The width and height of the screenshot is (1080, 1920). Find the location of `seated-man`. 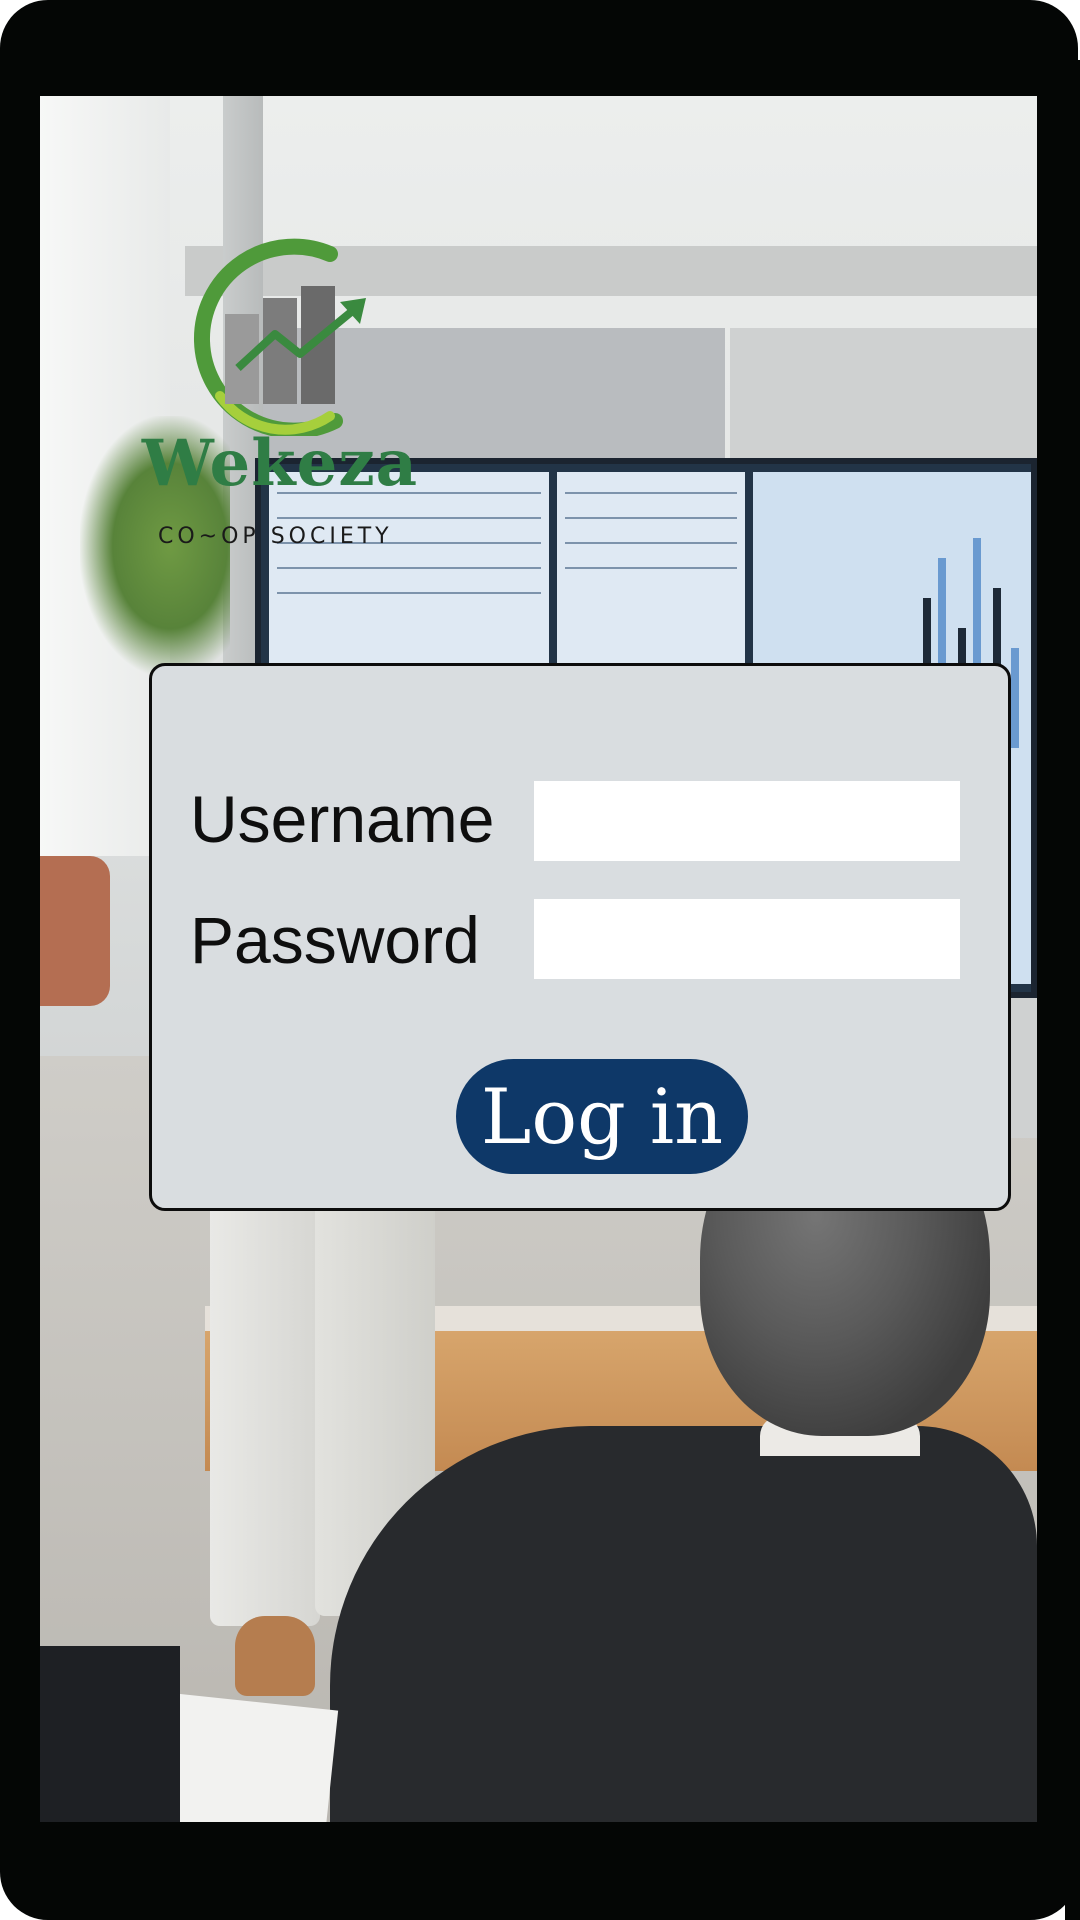

seated-man is located at coordinates (683, 1624).